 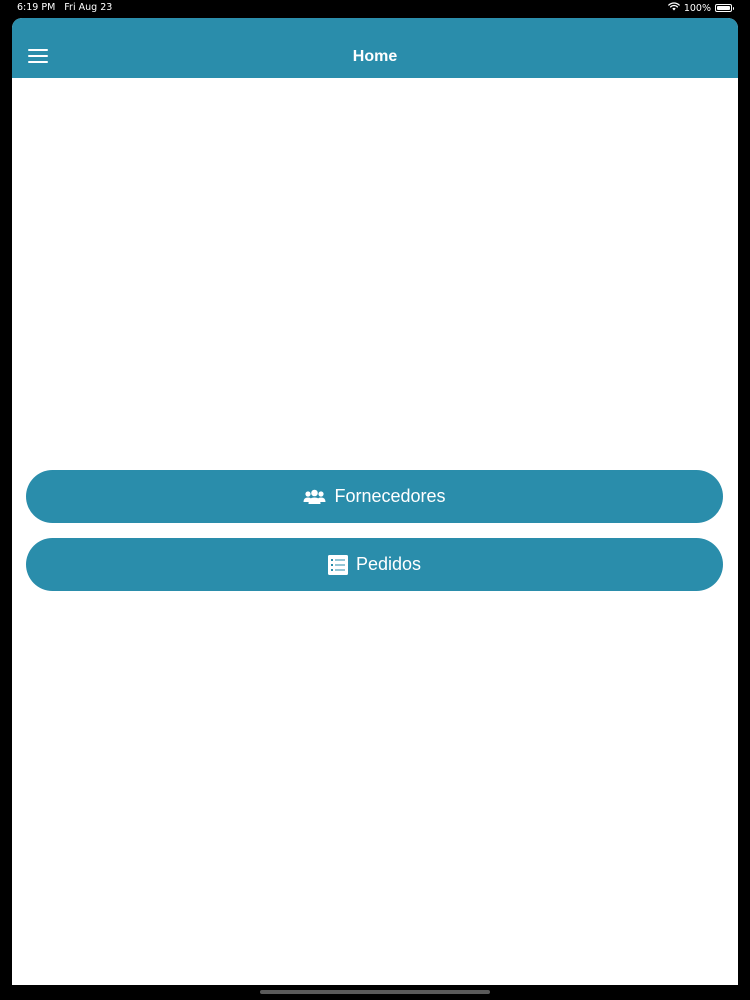 I want to click on home-indicator, so click(x=375, y=992).